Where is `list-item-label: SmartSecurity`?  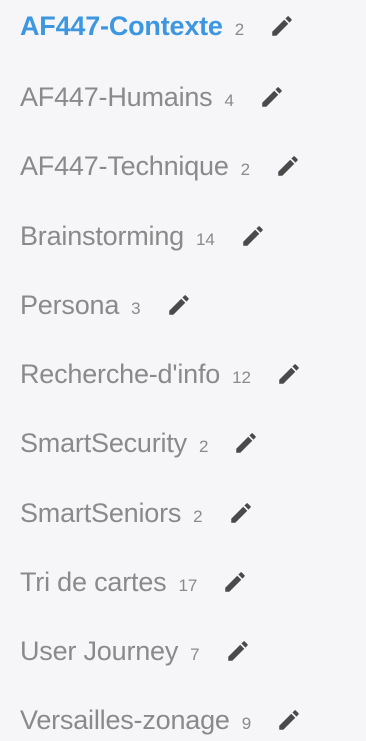
list-item-label: SmartSecurity is located at coordinates (103, 442).